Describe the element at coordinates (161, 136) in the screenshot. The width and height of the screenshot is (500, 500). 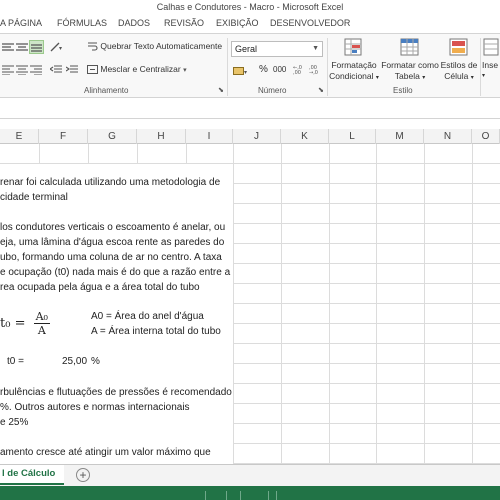
I see `column-header-h: H` at that location.